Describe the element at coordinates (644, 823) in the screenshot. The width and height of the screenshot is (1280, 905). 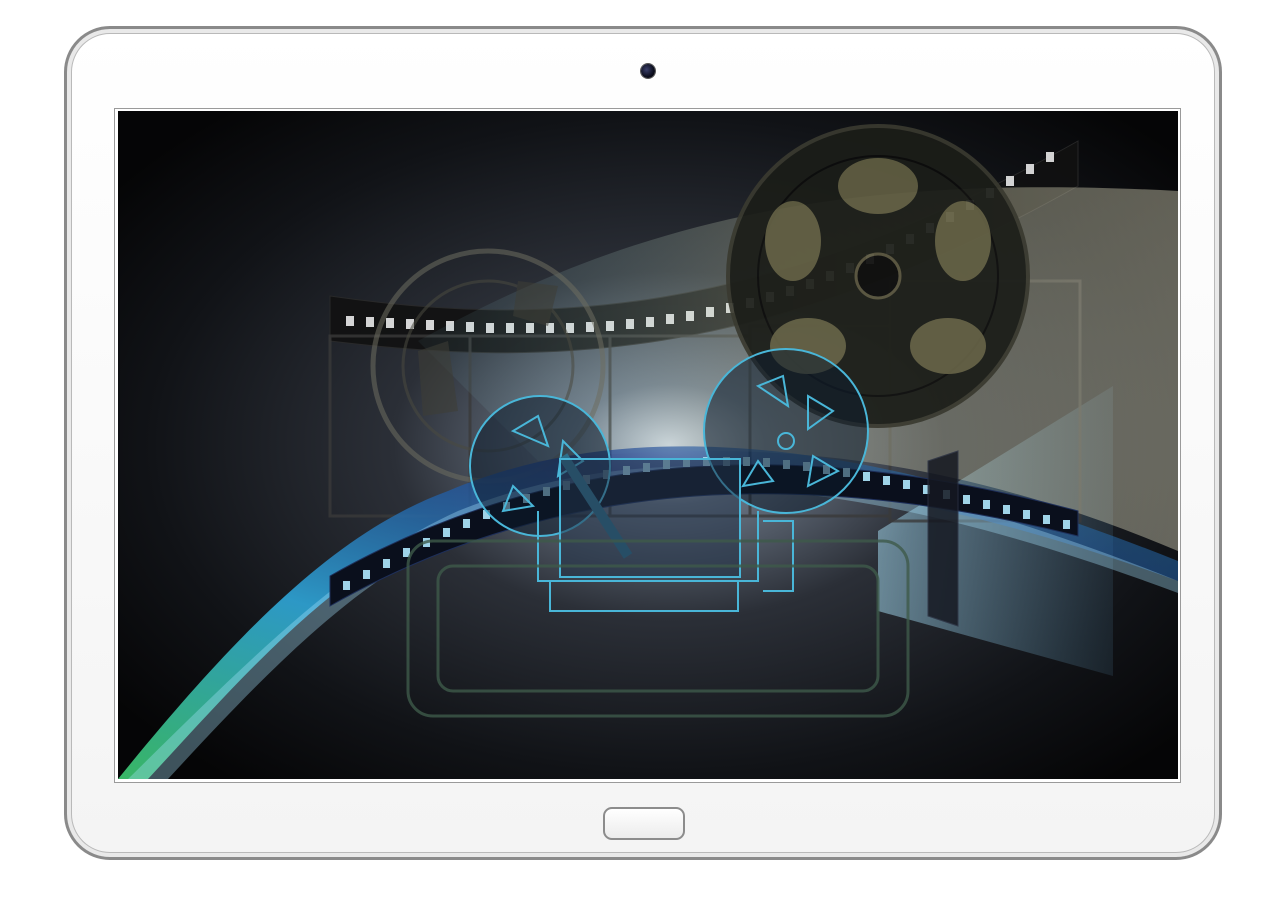
I see `home-button` at that location.